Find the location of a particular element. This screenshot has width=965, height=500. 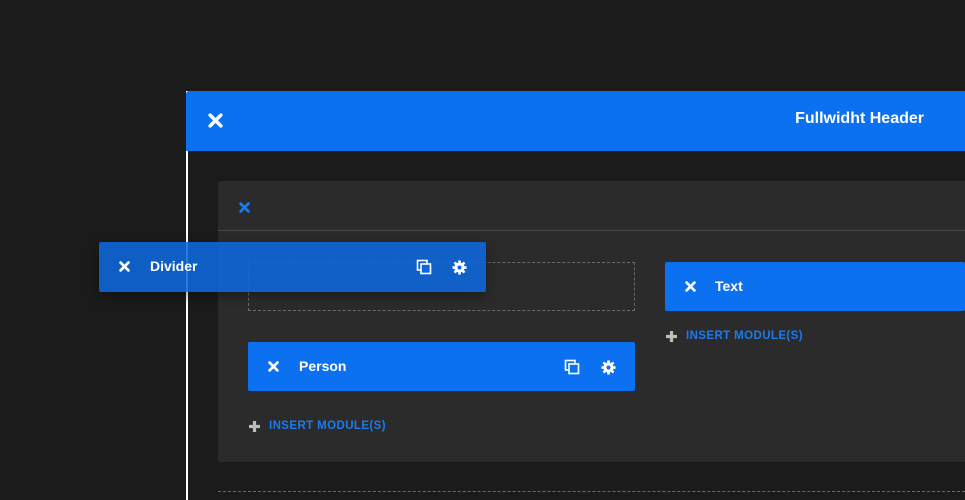

divider-settings-button is located at coordinates (459, 267).